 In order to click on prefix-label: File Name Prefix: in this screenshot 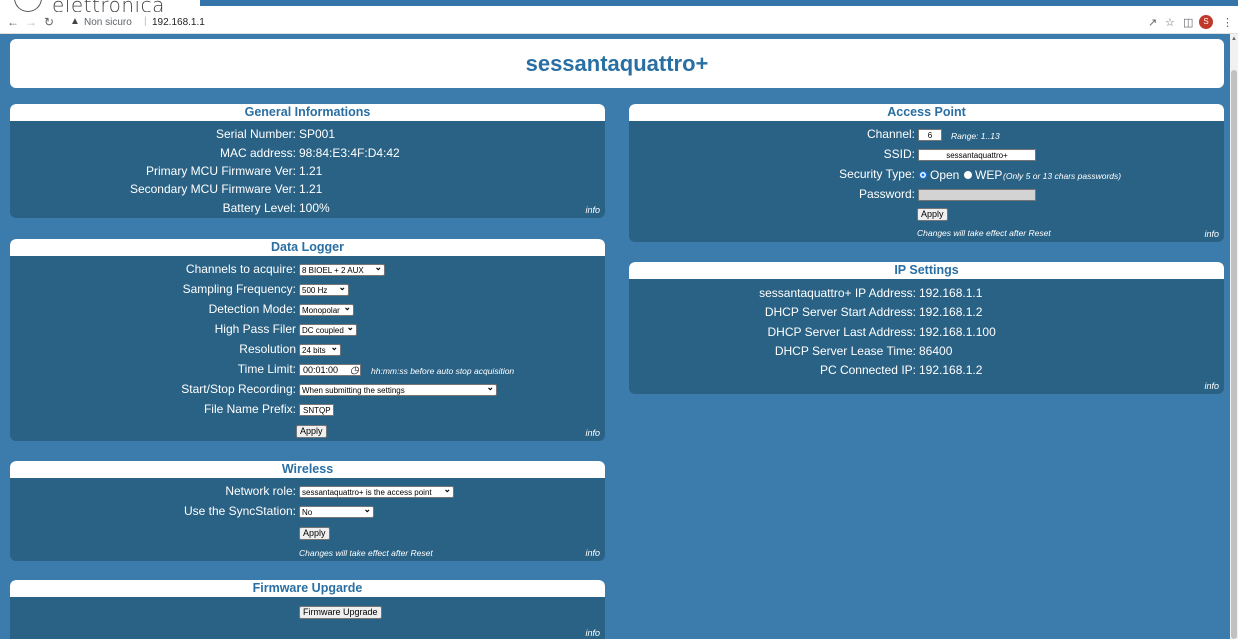, I will do `click(249, 409)`.